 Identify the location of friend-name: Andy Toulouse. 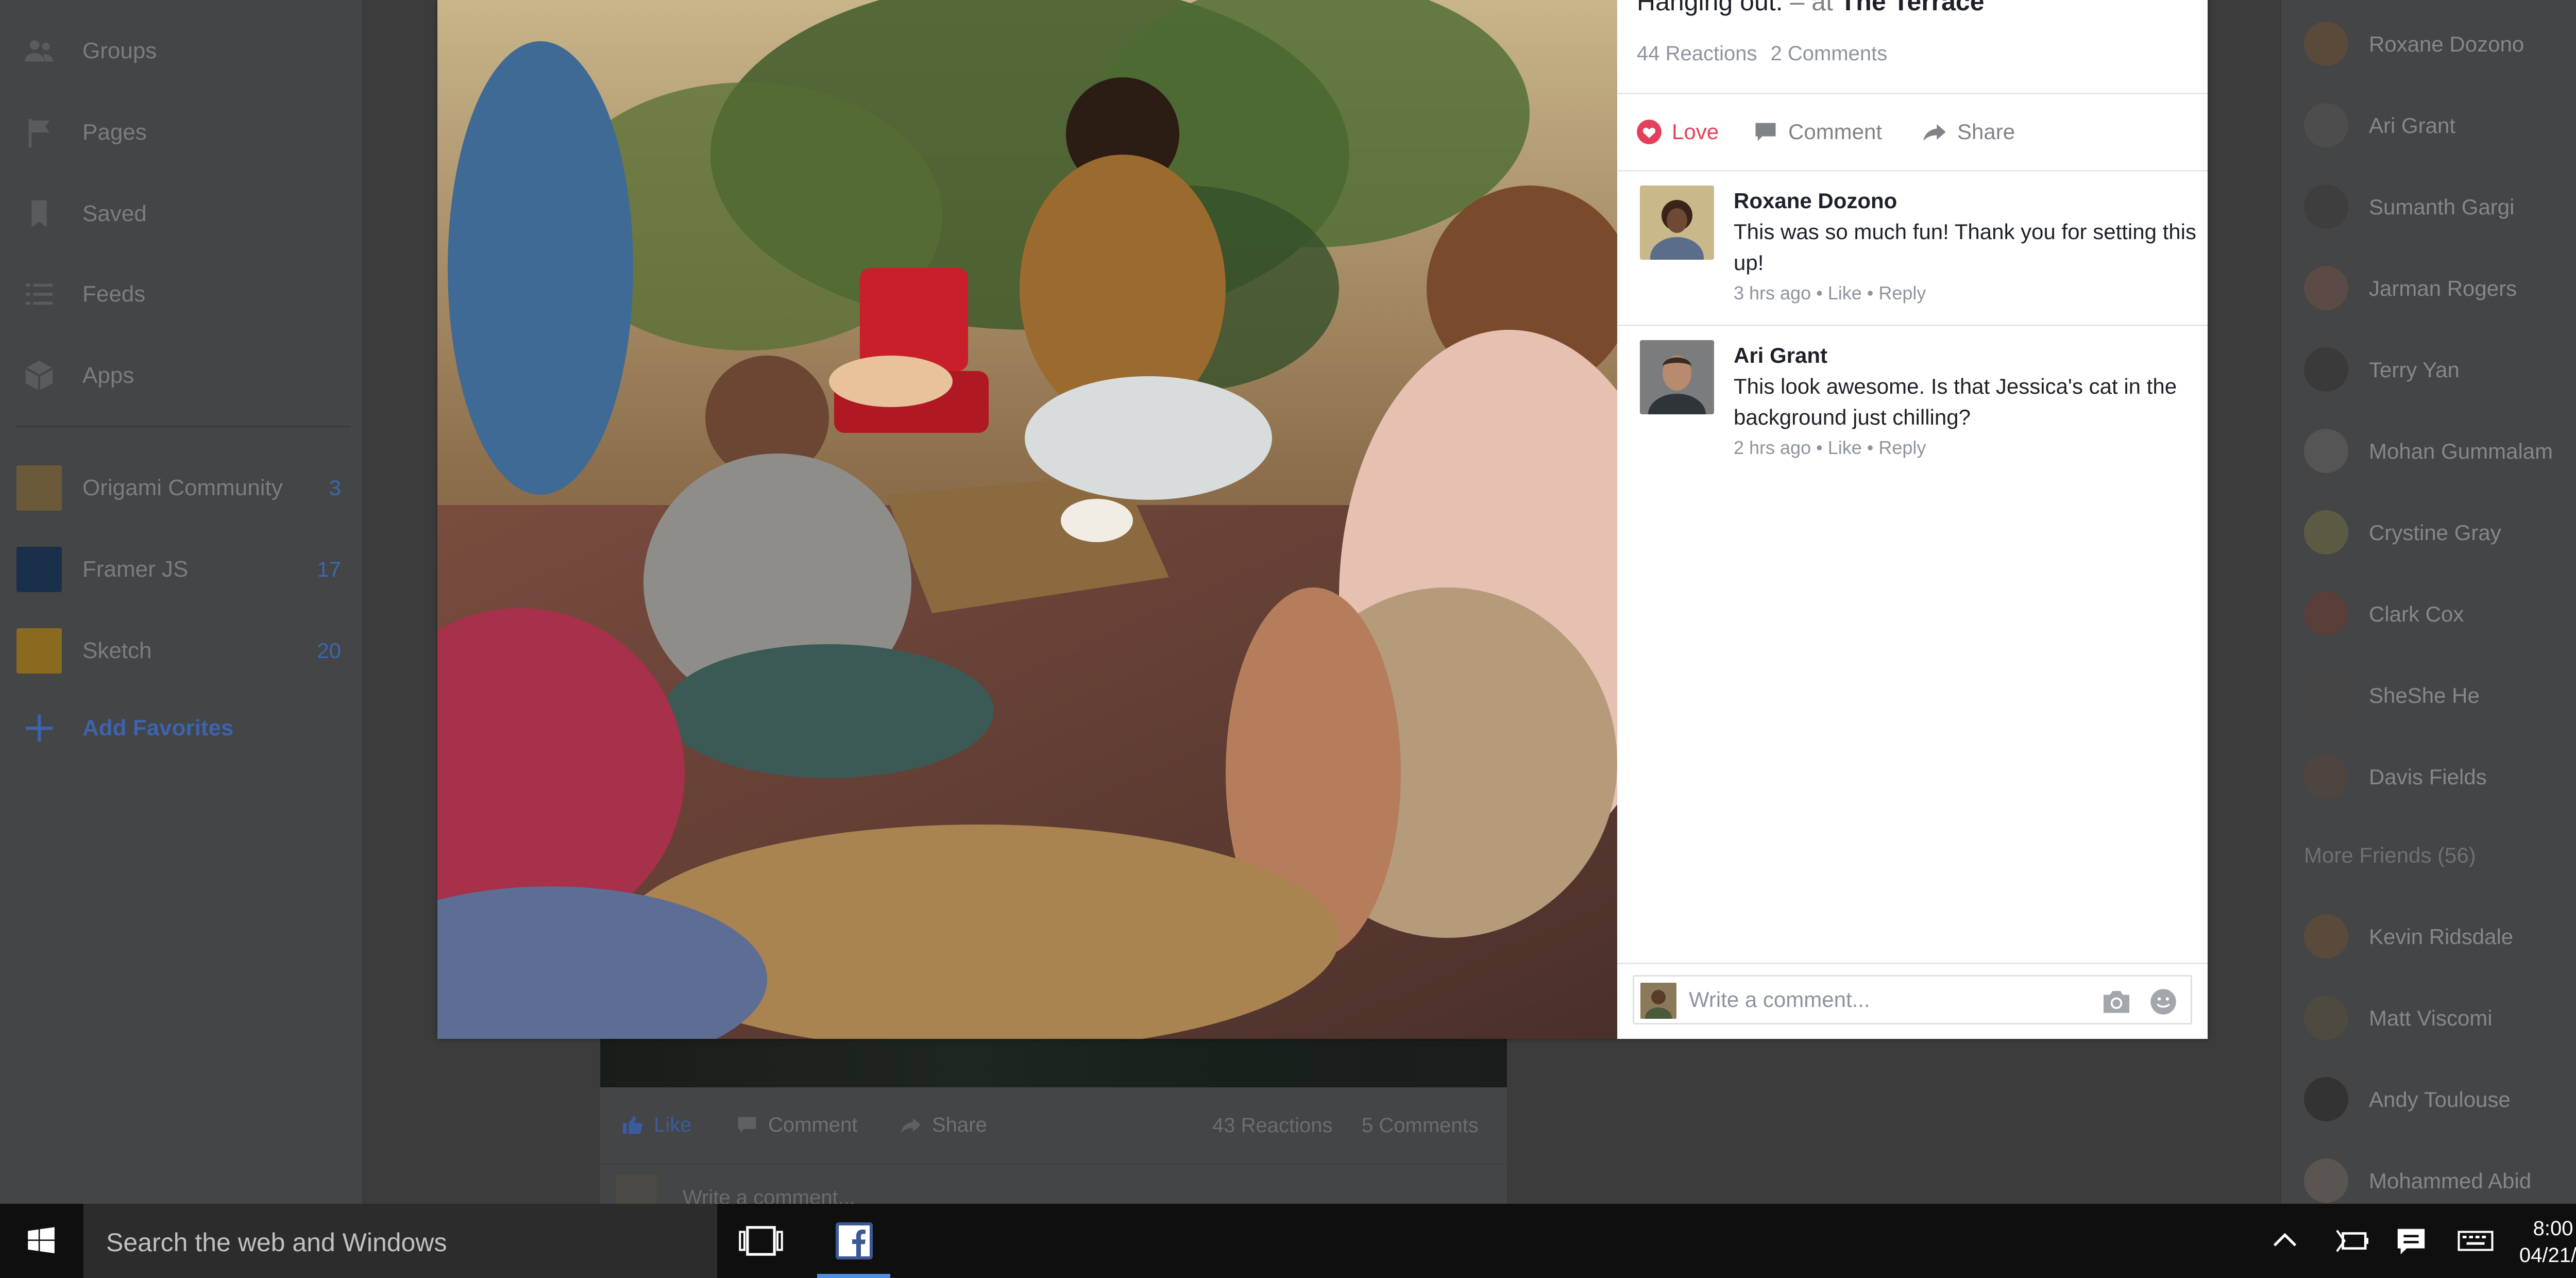
(2440, 1100).